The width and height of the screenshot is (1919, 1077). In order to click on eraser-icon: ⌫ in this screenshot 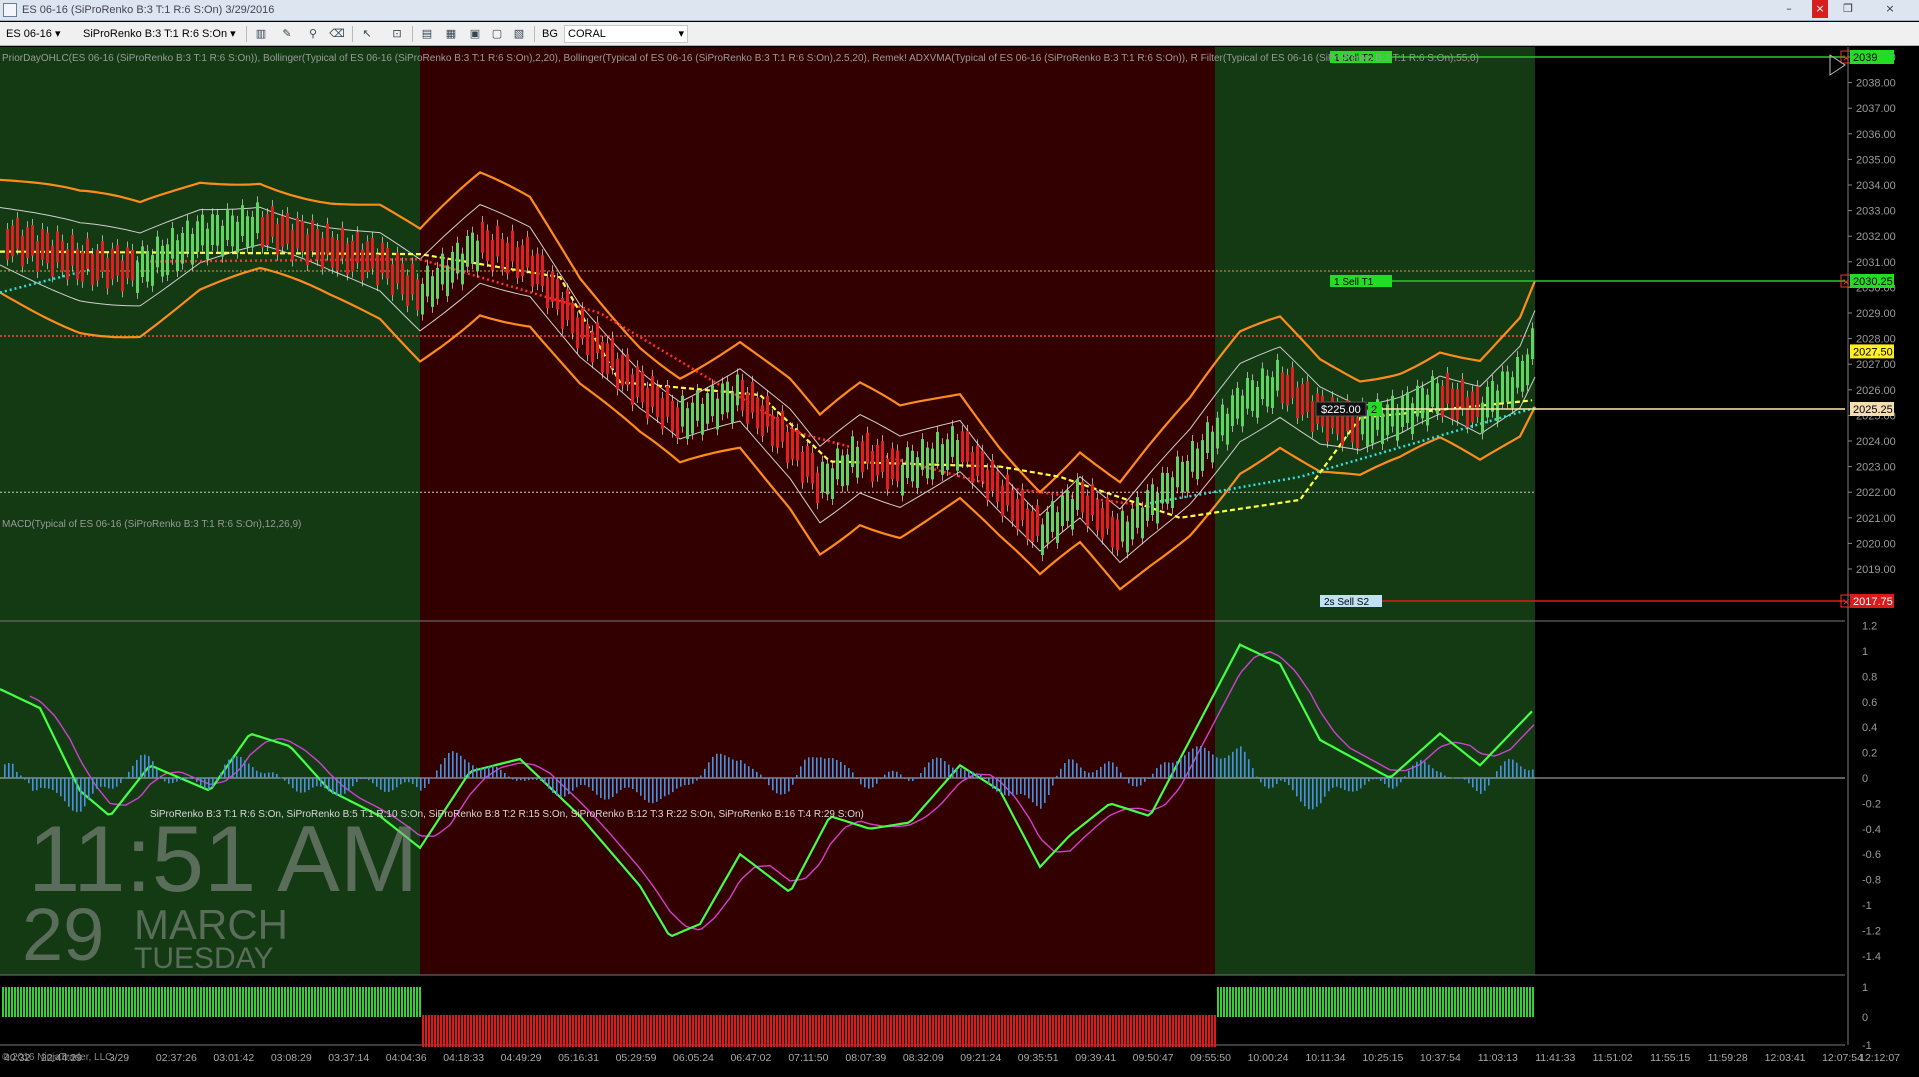, I will do `click(337, 34)`.